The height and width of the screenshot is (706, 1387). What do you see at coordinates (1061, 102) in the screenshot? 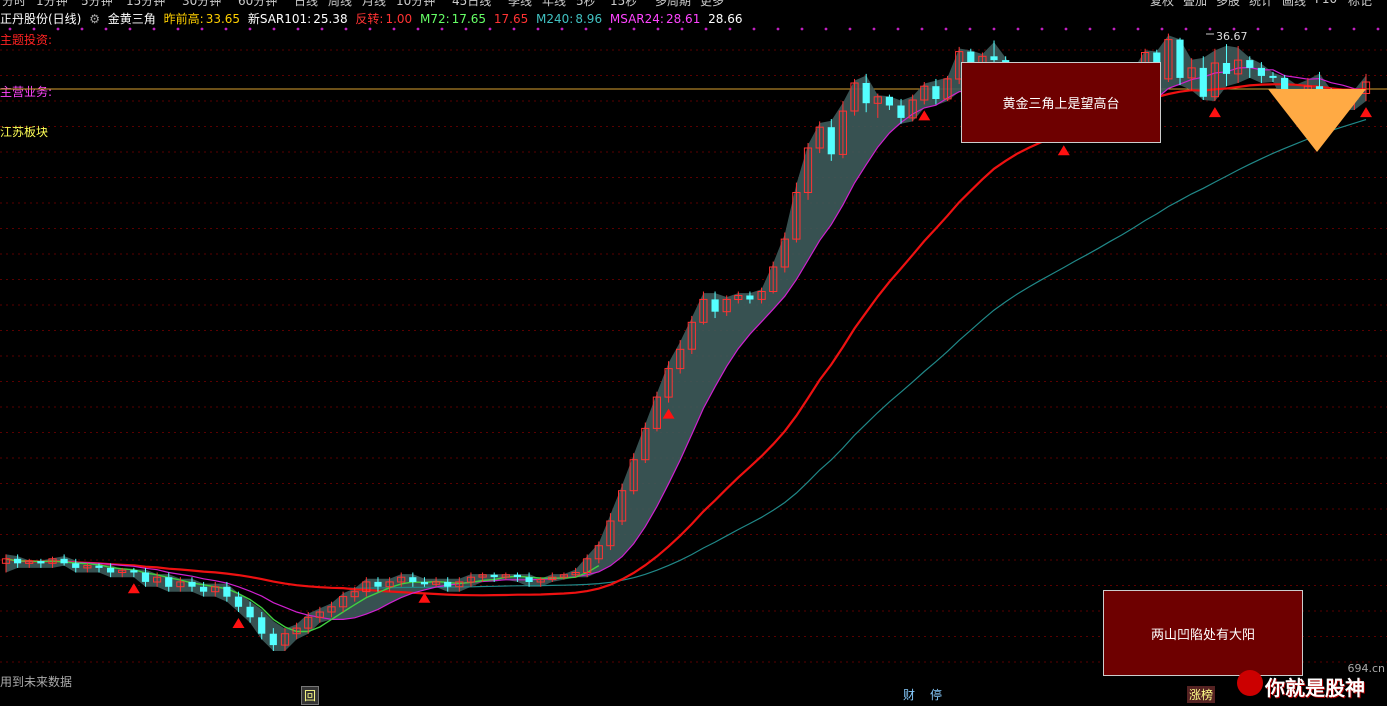
I see `golden-triangle-note: 黄金三角上是望高台` at bounding box center [1061, 102].